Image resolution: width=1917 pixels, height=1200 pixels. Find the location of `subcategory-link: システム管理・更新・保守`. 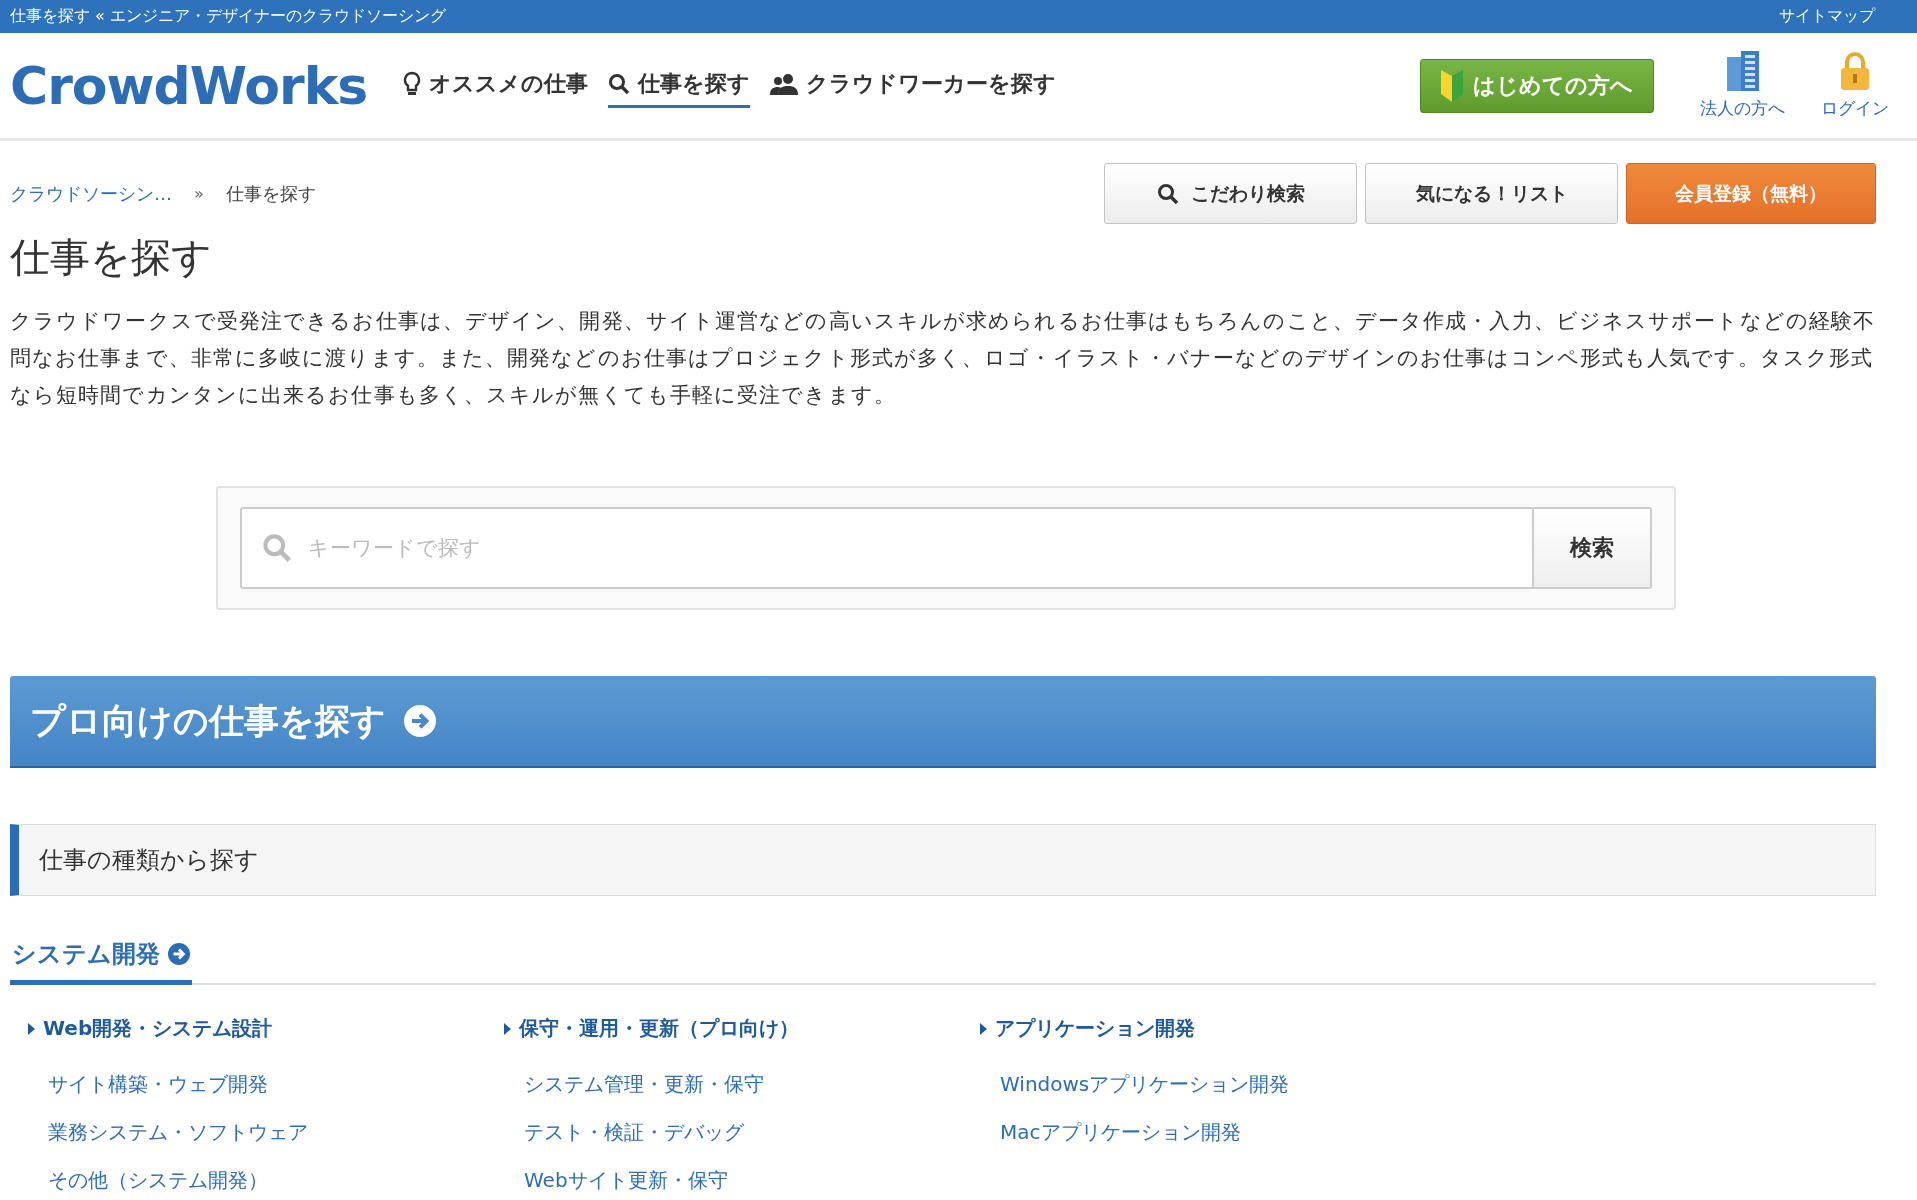

subcategory-link: システム管理・更新・保守 is located at coordinates (742, 1084).